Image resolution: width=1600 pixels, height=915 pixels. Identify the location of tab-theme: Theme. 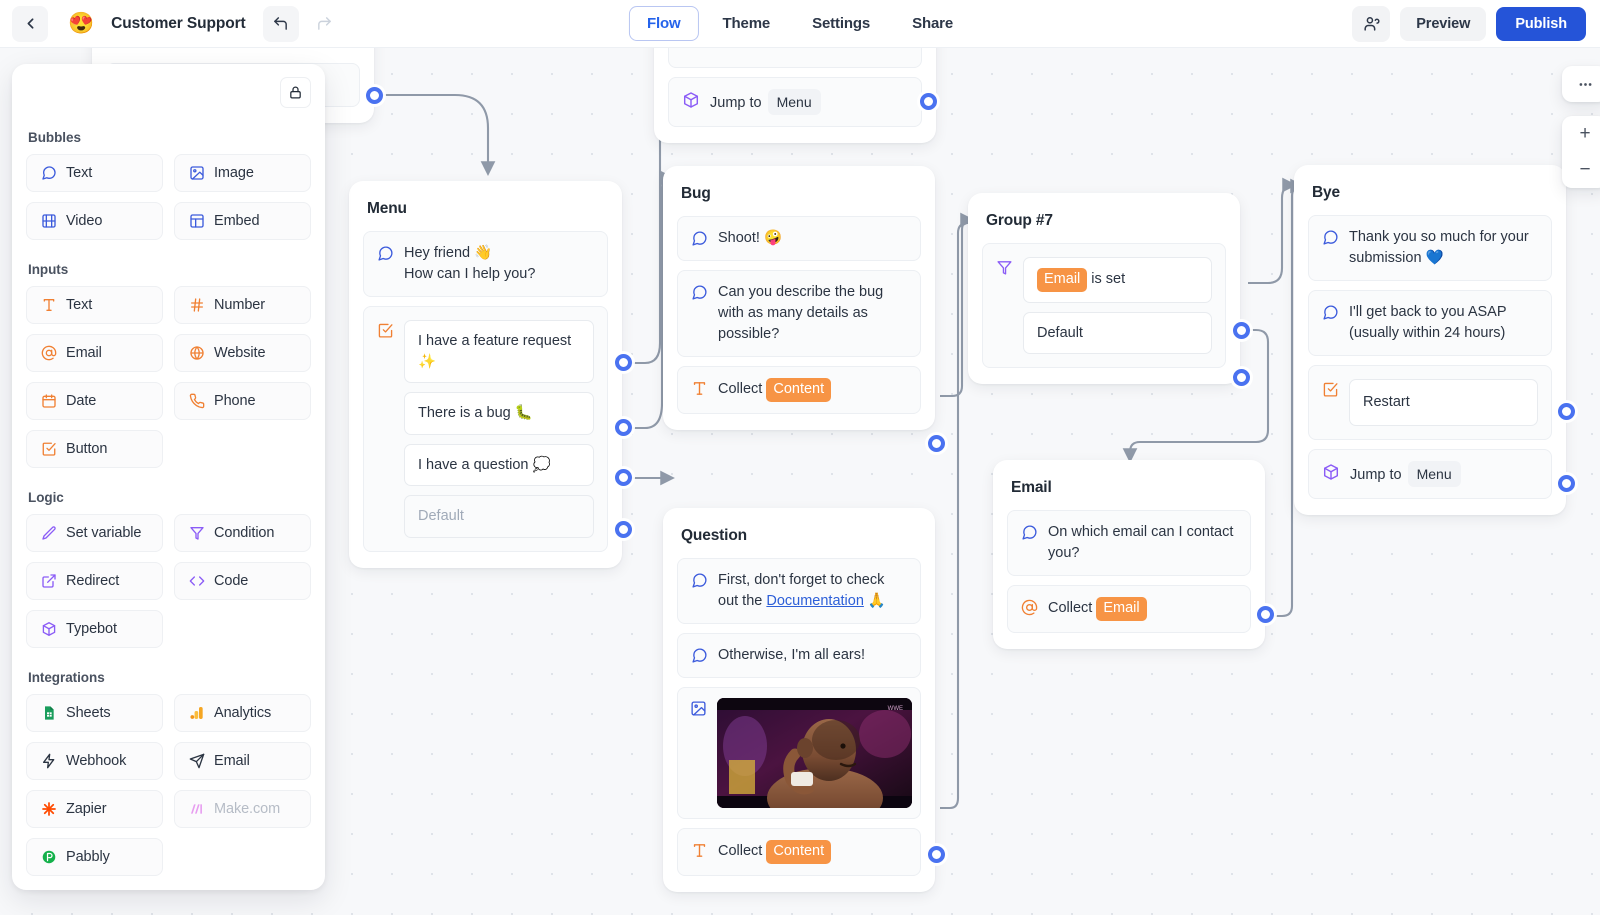
(747, 23).